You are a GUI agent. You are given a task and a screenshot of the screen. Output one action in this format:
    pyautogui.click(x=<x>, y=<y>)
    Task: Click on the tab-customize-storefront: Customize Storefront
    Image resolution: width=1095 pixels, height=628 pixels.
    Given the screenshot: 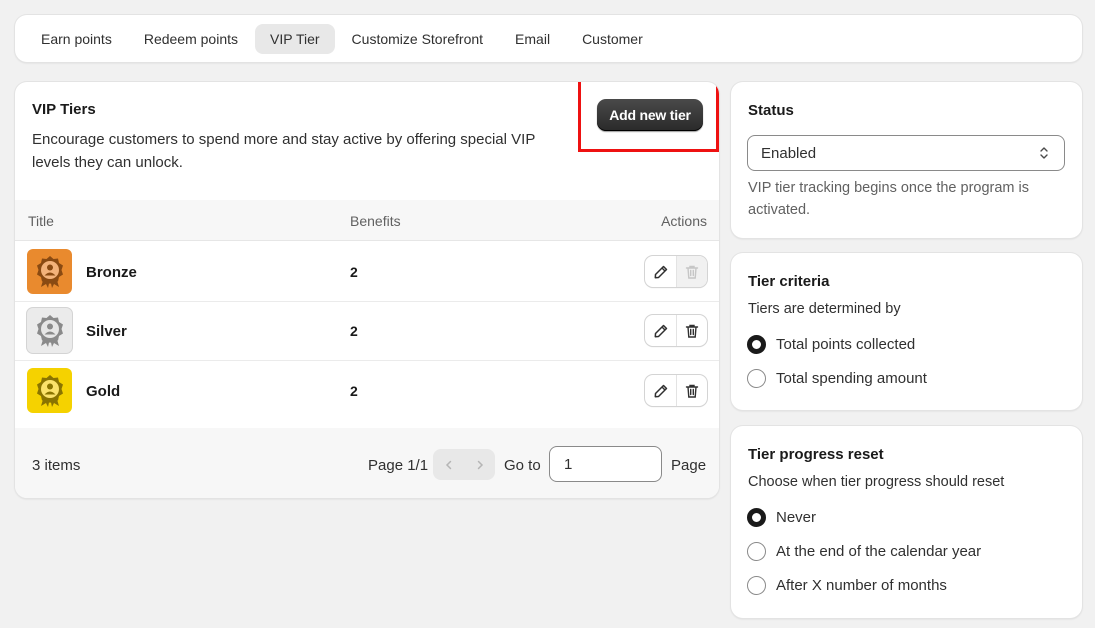 What is the action you would take?
    pyautogui.click(x=418, y=39)
    